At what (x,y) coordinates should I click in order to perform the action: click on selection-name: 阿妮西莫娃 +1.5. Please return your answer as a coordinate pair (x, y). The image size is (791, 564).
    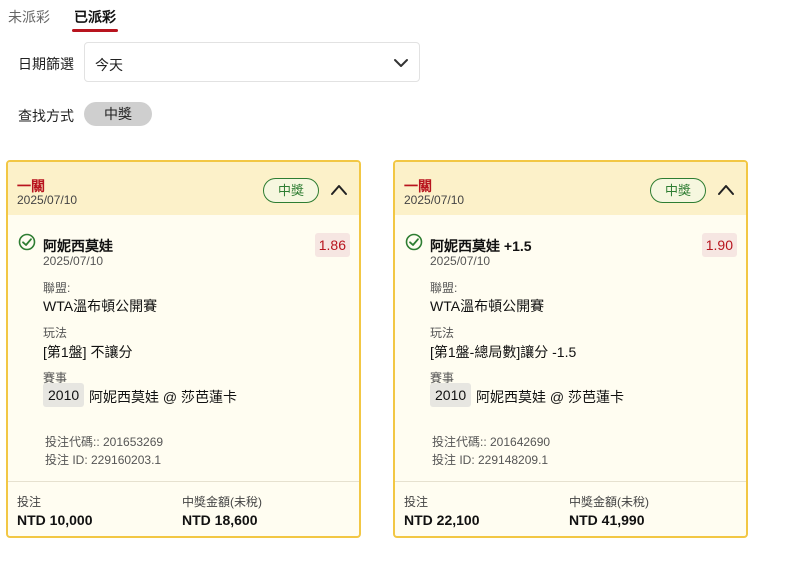
    Looking at the image, I should click on (481, 246).